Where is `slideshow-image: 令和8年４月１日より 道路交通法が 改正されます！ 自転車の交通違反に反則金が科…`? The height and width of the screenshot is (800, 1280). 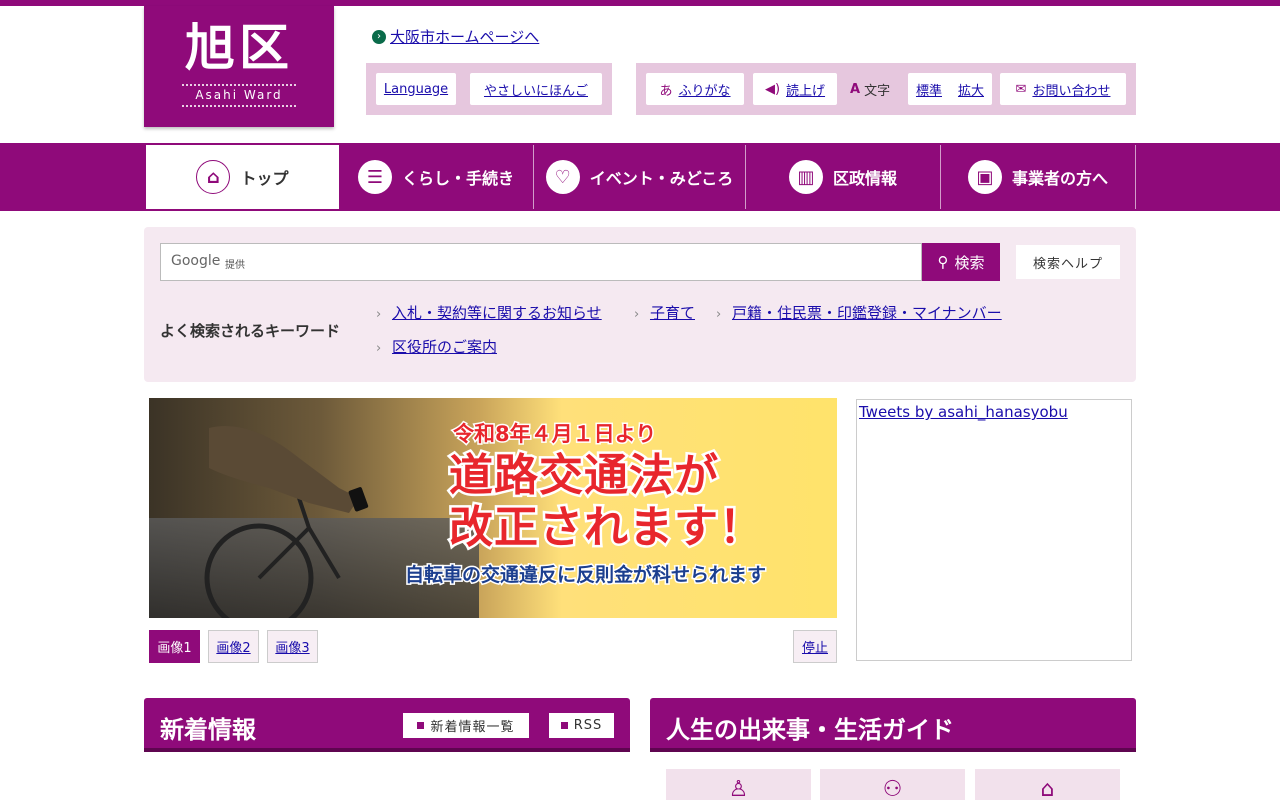
slideshow-image: 令和8年４月１日より 道路交通法が 改正されます！ 自転車の交通違反に反則金が科… is located at coordinates (493, 508).